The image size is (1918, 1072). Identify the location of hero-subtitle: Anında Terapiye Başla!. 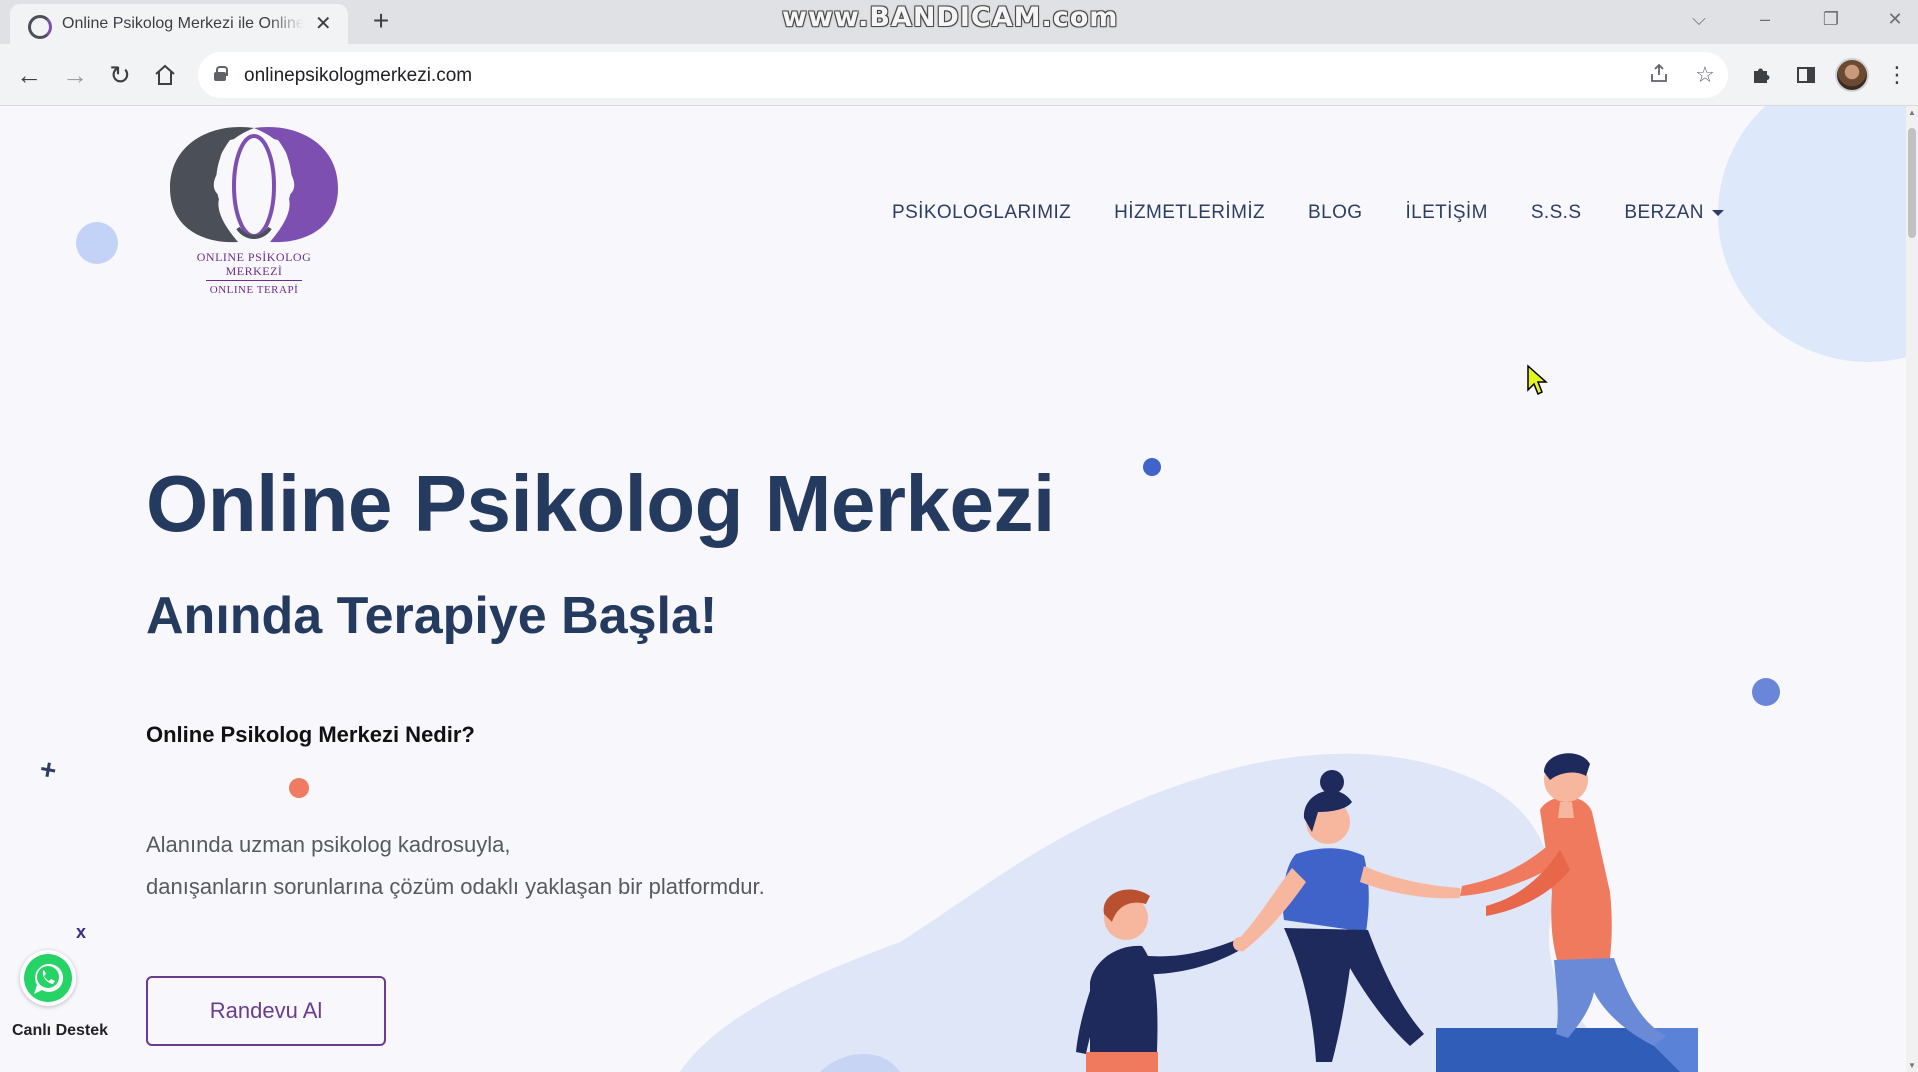
(432, 616).